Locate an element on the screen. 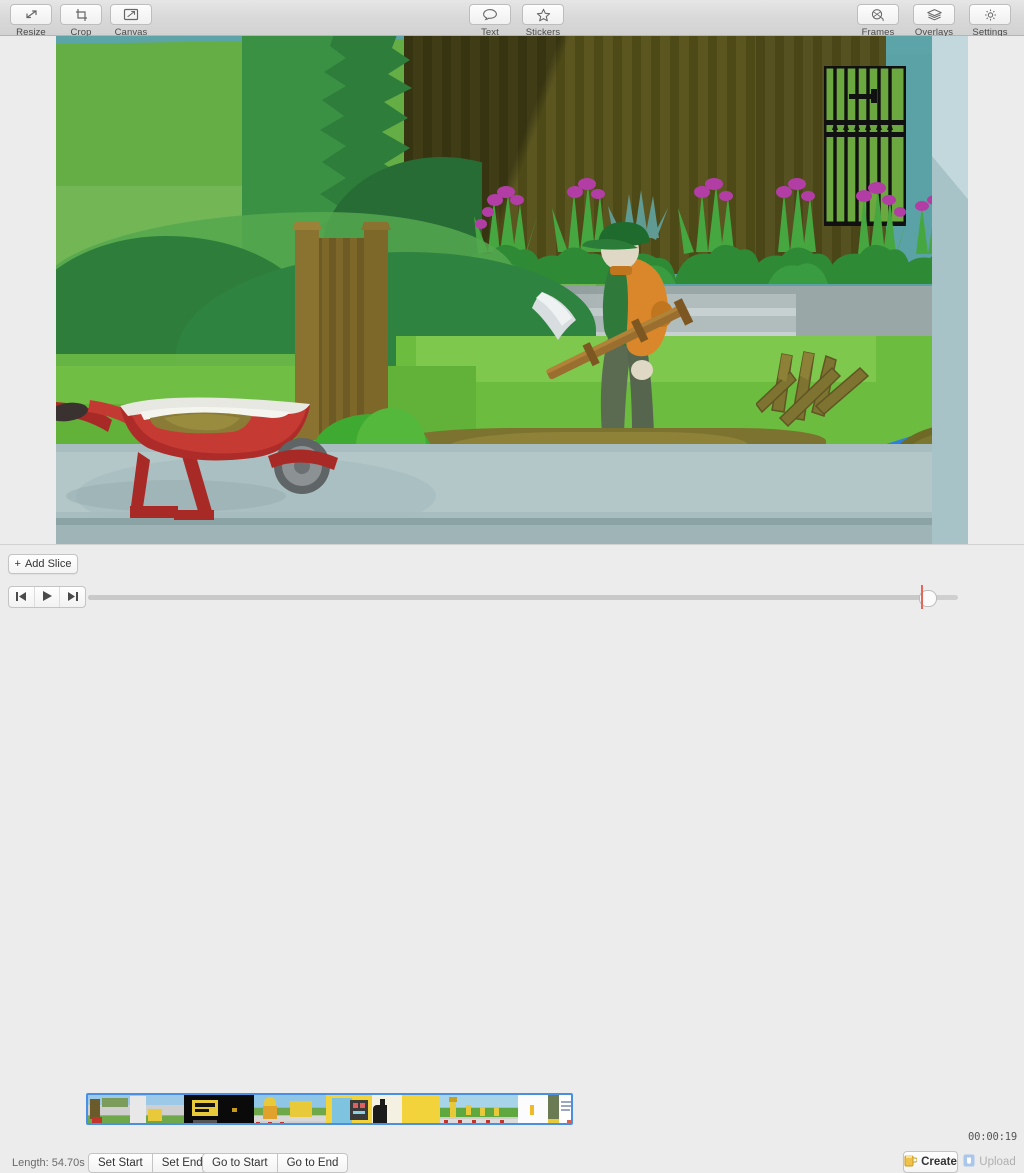 This screenshot has height=1173, width=1024. set-buttons-group: Set Start Set End is located at coordinates (150, 1163).